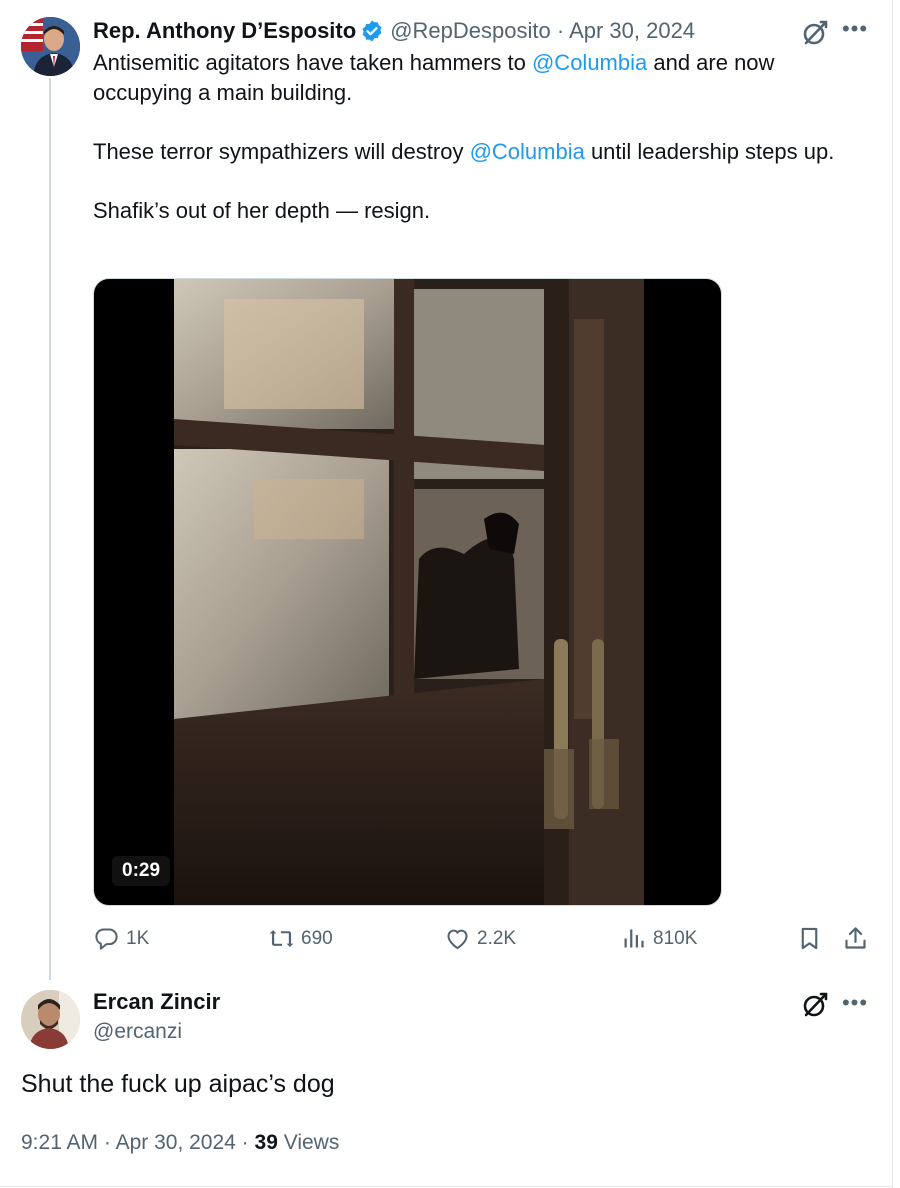 The height and width of the screenshot is (1188, 900). What do you see at coordinates (50, 529) in the screenshot?
I see `thread-connector-line` at bounding box center [50, 529].